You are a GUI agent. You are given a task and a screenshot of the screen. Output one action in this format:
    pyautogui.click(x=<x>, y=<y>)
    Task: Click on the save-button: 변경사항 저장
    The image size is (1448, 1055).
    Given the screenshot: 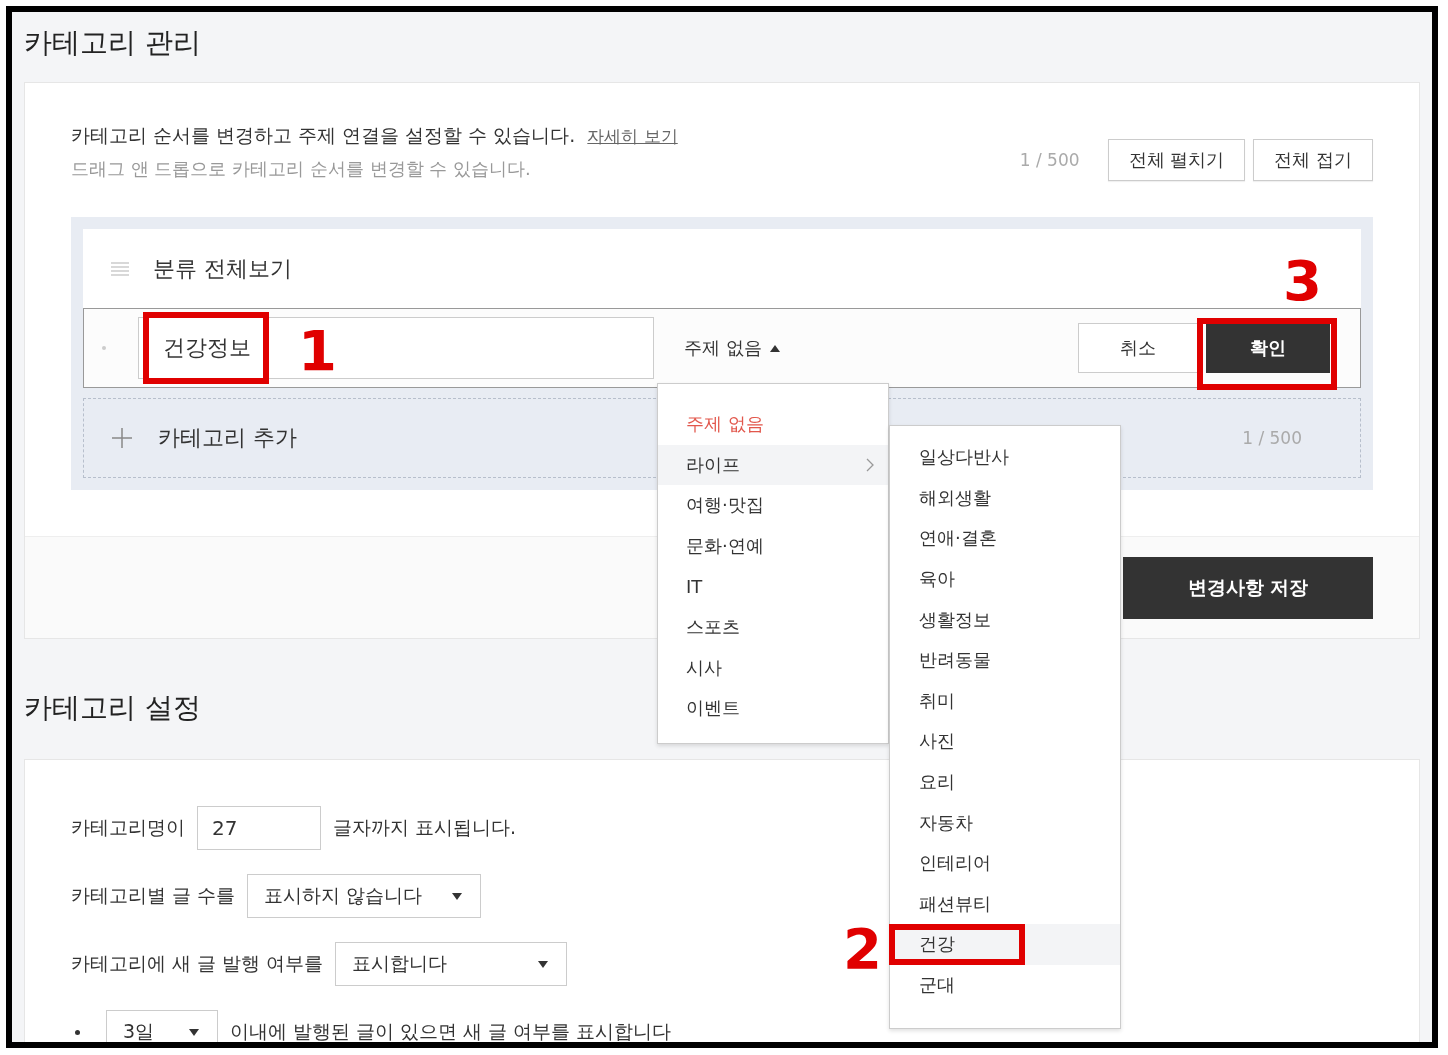 What is the action you would take?
    pyautogui.click(x=1248, y=587)
    